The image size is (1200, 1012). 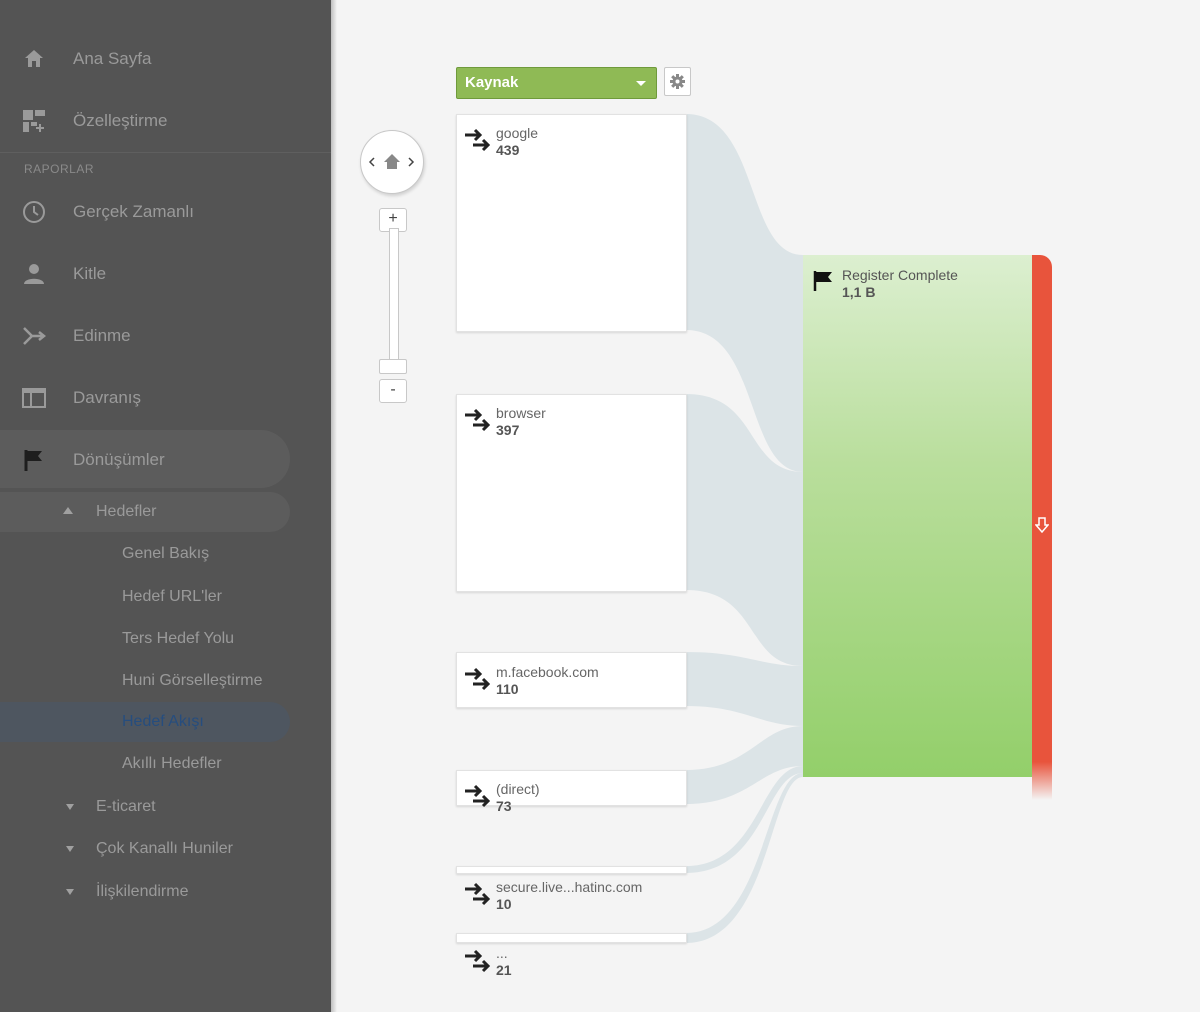 I want to click on settings-button, so click(x=677, y=81).